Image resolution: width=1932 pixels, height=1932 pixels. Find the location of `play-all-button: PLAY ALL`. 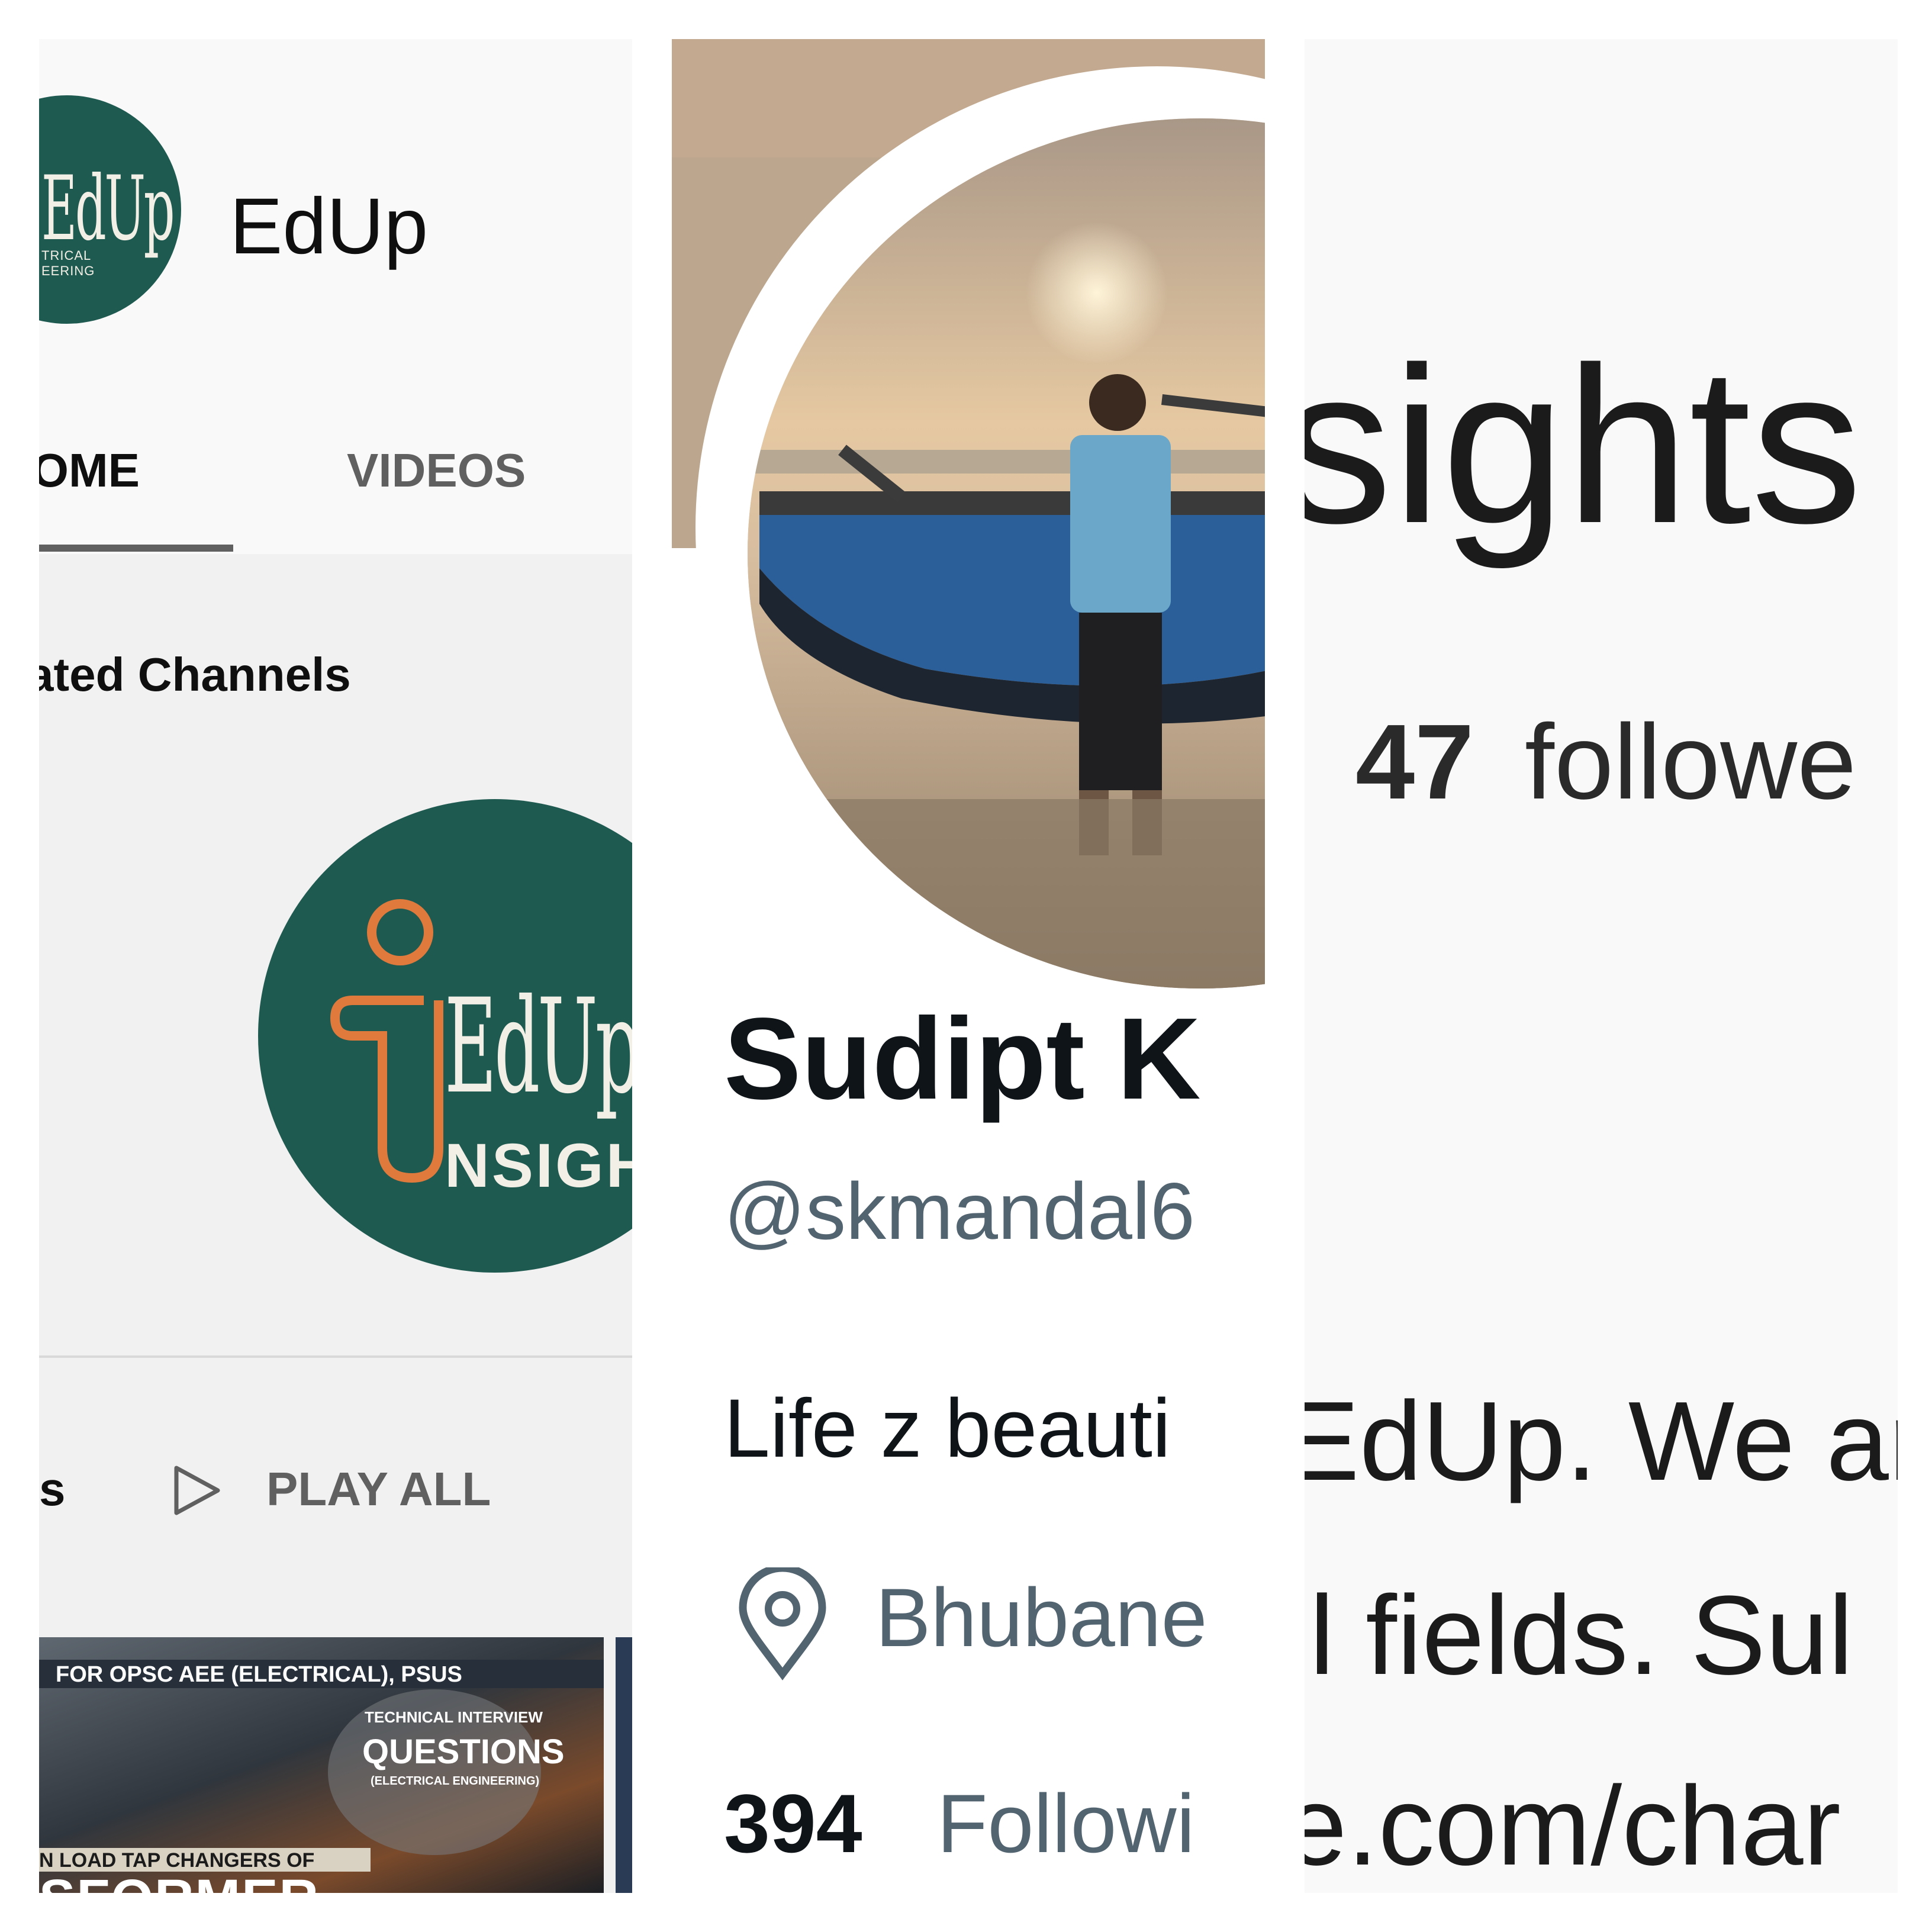

play-all-button: PLAY ALL is located at coordinates (379, 1489).